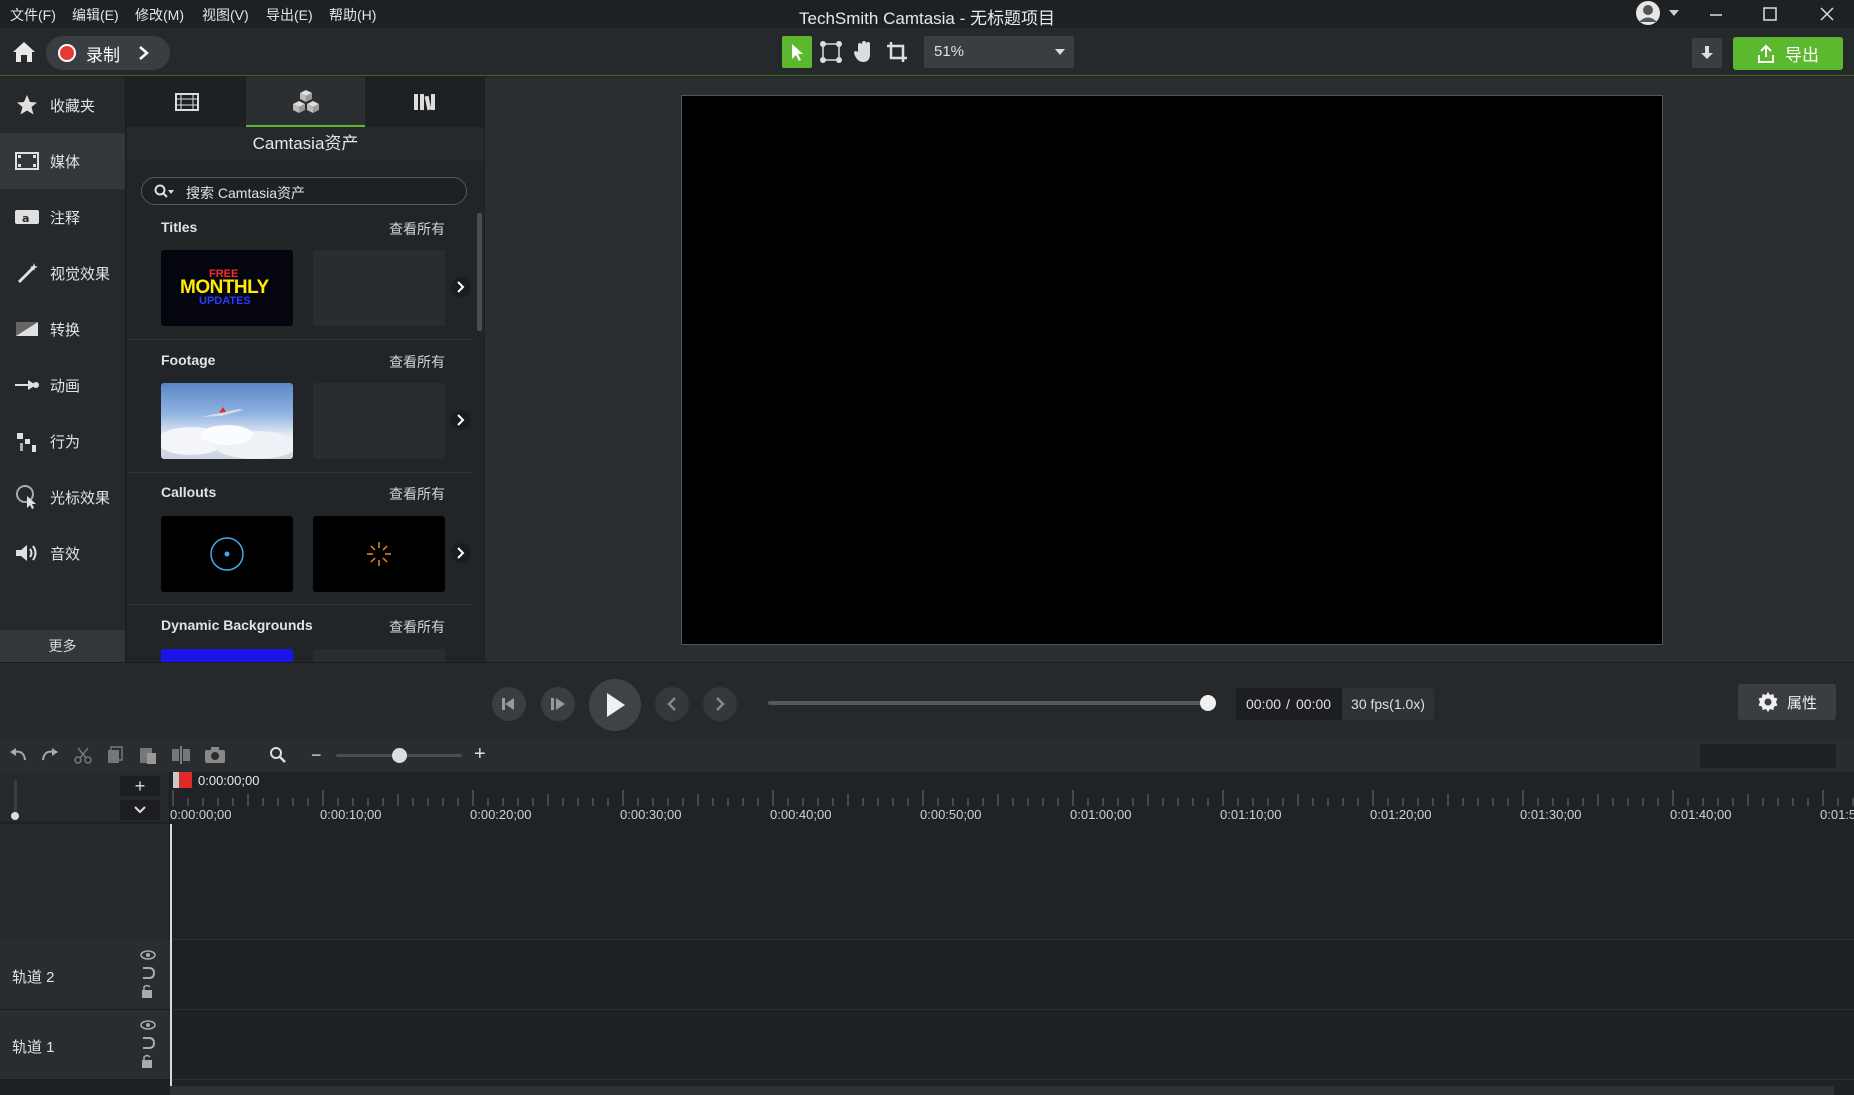 The height and width of the screenshot is (1095, 1854). What do you see at coordinates (144, 53) in the screenshot?
I see `record-chevron-icon` at bounding box center [144, 53].